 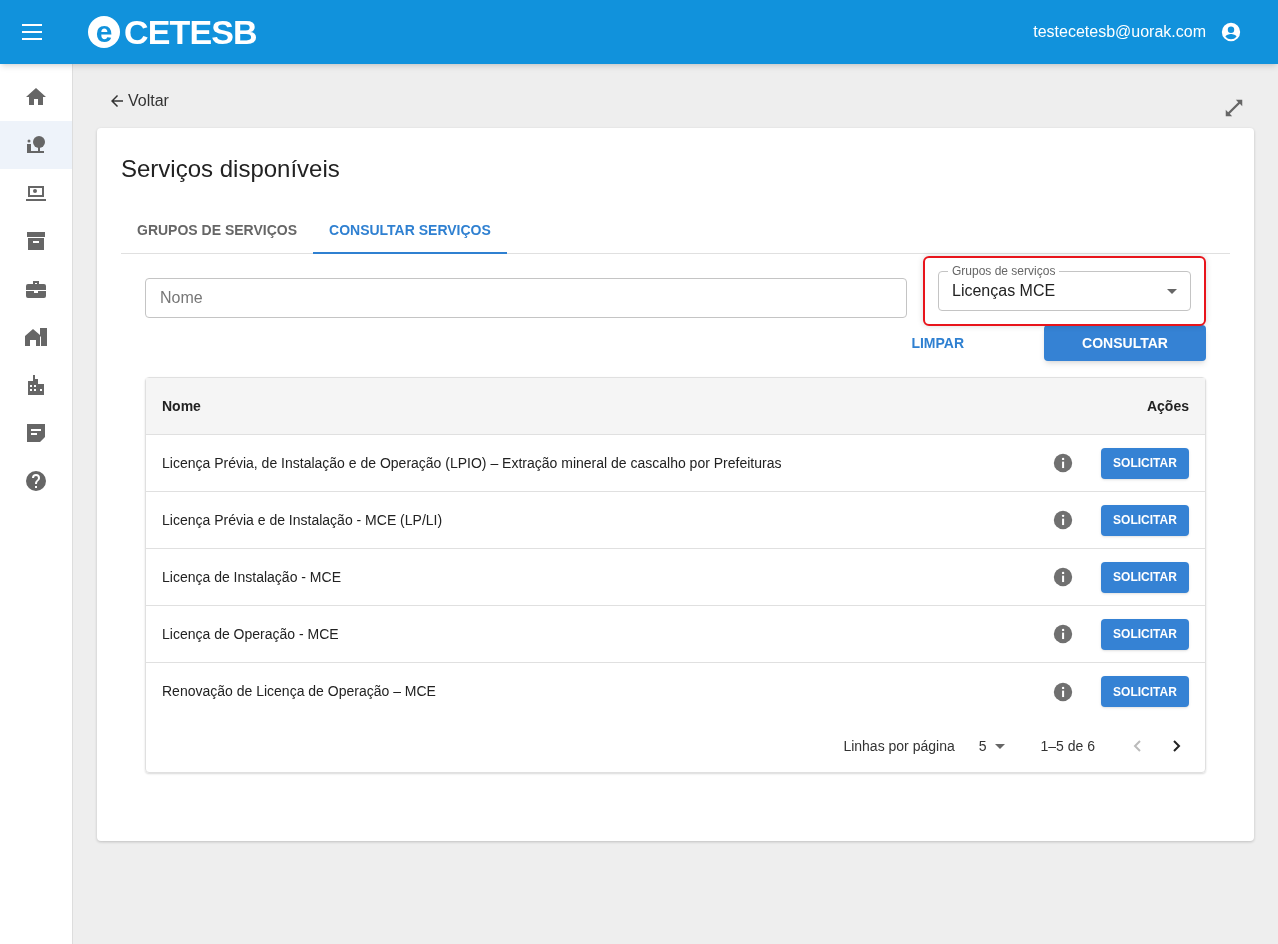 I want to click on name-field: Nome, so click(x=526, y=298).